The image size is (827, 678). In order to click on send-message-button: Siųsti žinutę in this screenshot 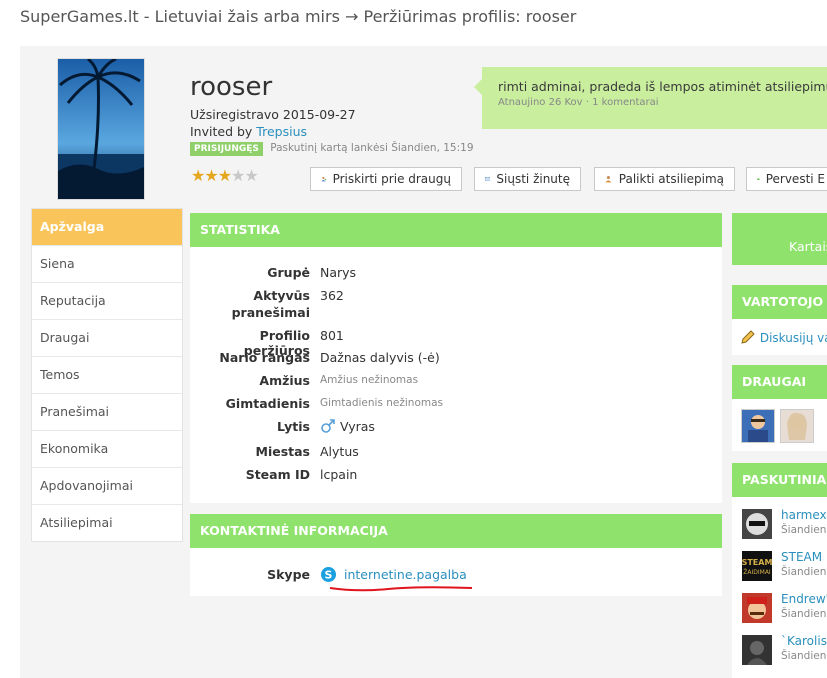, I will do `click(527, 179)`.